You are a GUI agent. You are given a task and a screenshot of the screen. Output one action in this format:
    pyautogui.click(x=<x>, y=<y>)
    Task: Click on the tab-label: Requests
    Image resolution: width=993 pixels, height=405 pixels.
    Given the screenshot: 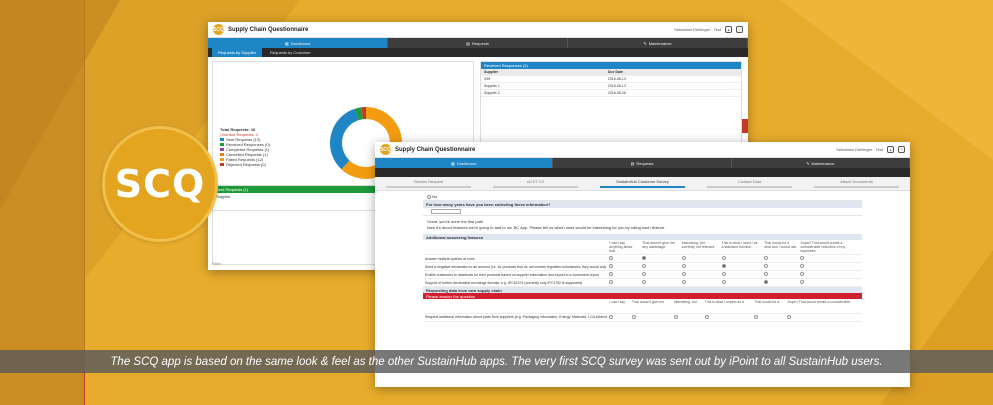 What is the action you would take?
    pyautogui.click(x=480, y=43)
    